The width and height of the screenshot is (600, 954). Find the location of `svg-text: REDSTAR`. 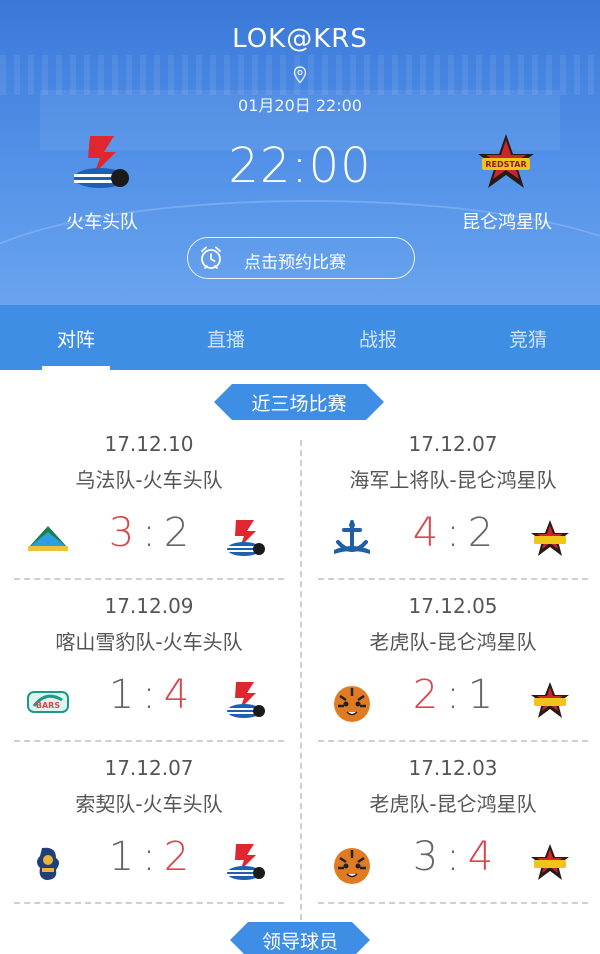

svg-text: REDSTAR is located at coordinates (505, 164).